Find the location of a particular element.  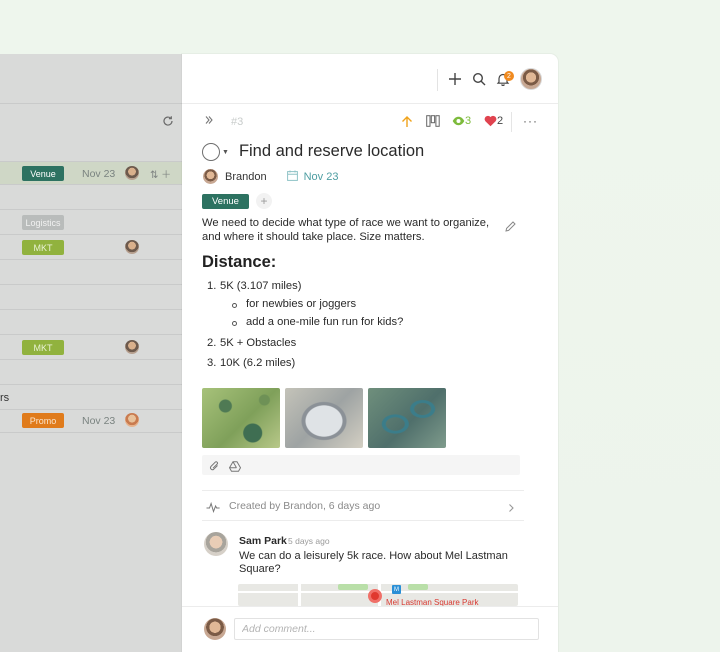

list-row-promo: Promo Nov 23 is located at coordinates (91, 421).